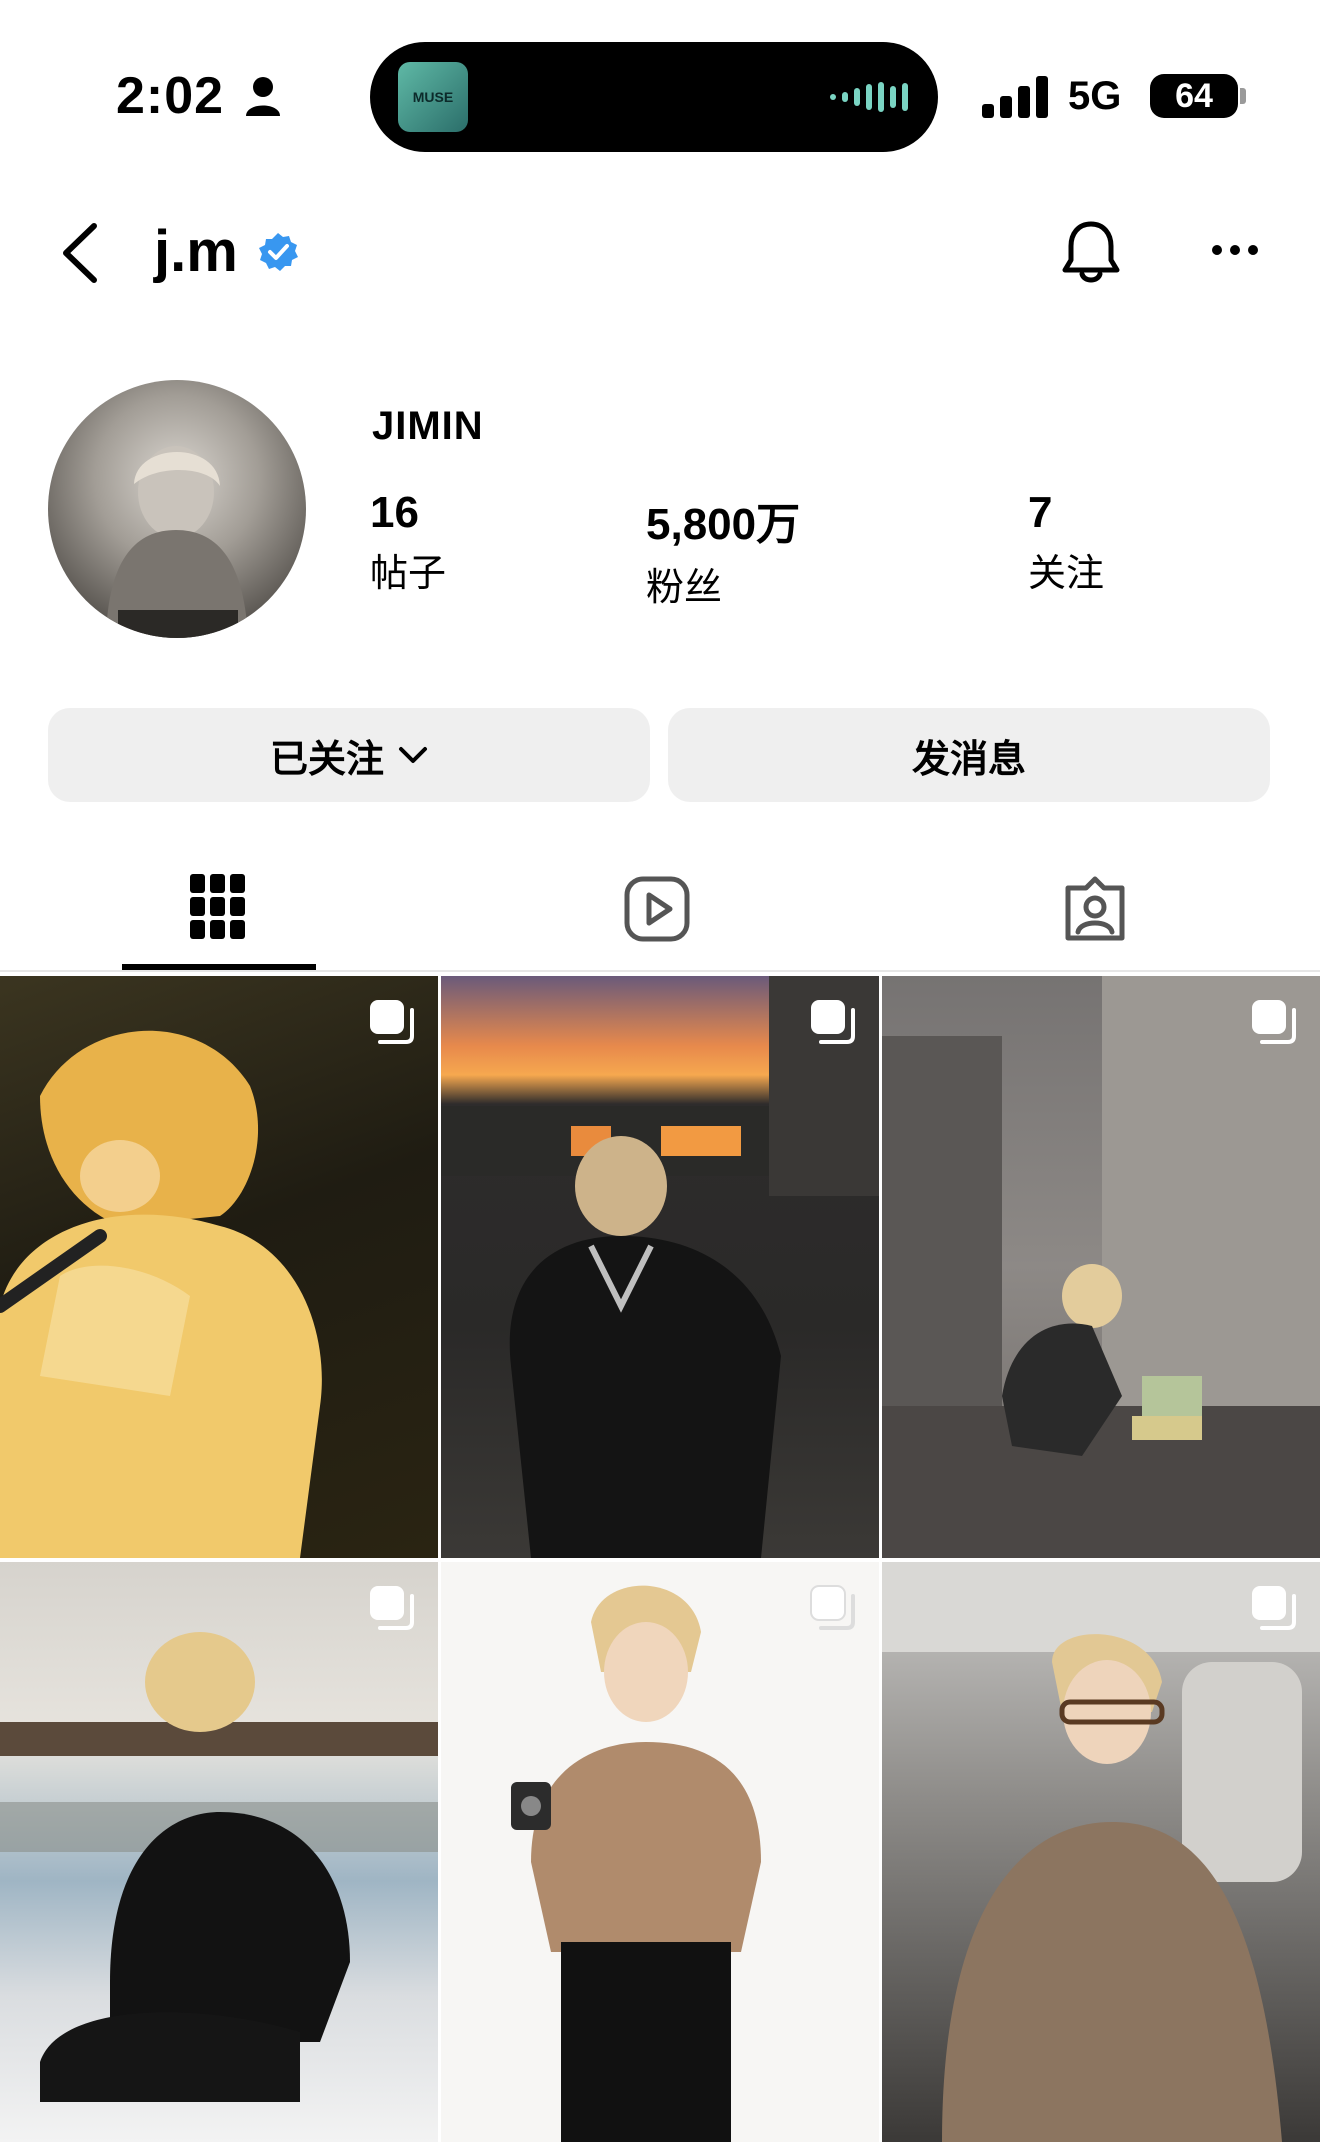  Describe the element at coordinates (869, 97) in the screenshot. I see `audio-wave-icon` at that location.